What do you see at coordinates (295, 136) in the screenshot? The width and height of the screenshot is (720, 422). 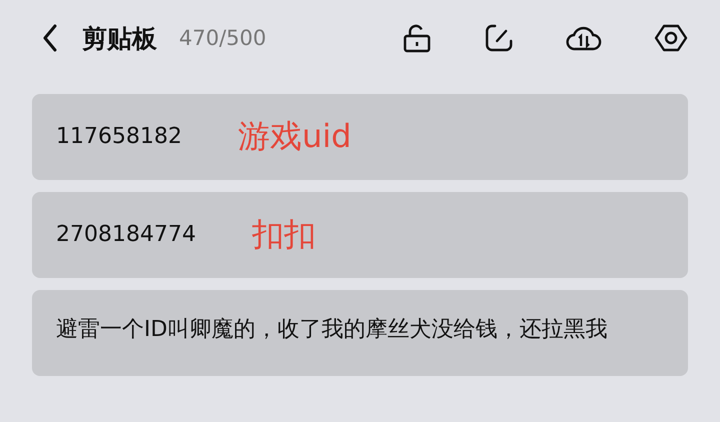 I see `annotation-text: 游戏uid` at bounding box center [295, 136].